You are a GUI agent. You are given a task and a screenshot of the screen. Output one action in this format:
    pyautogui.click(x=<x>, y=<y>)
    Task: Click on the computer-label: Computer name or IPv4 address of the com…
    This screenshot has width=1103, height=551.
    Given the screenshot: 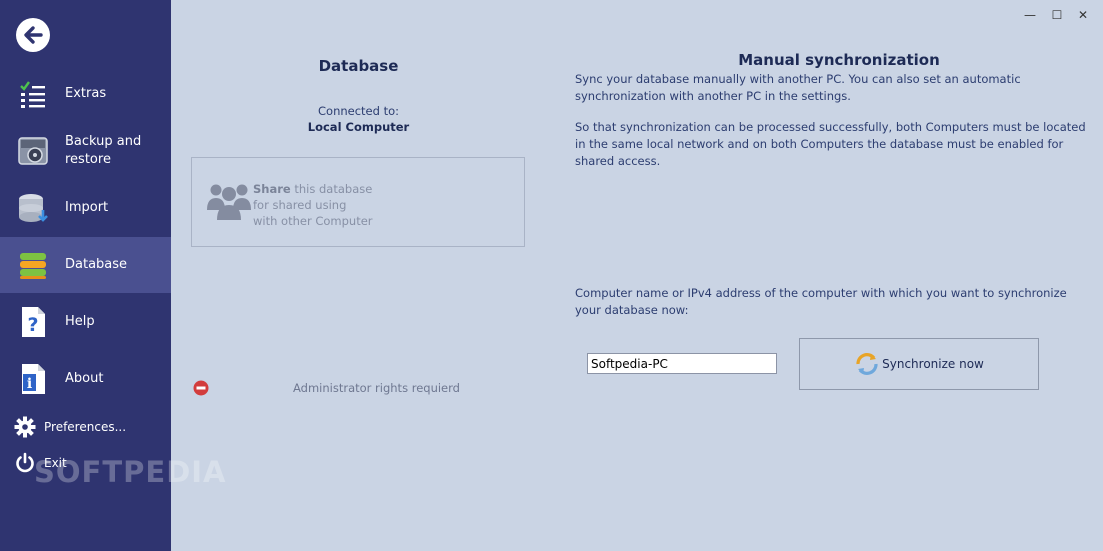 What is the action you would take?
    pyautogui.click(x=821, y=301)
    